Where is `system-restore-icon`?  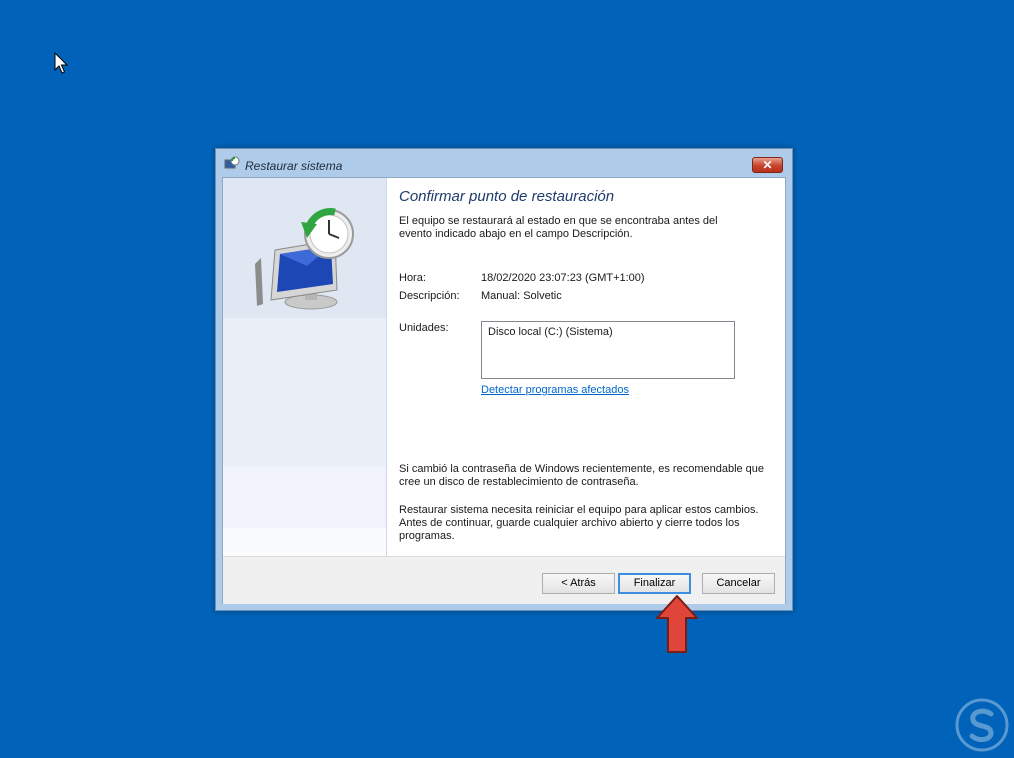 system-restore-icon is located at coordinates (232, 162).